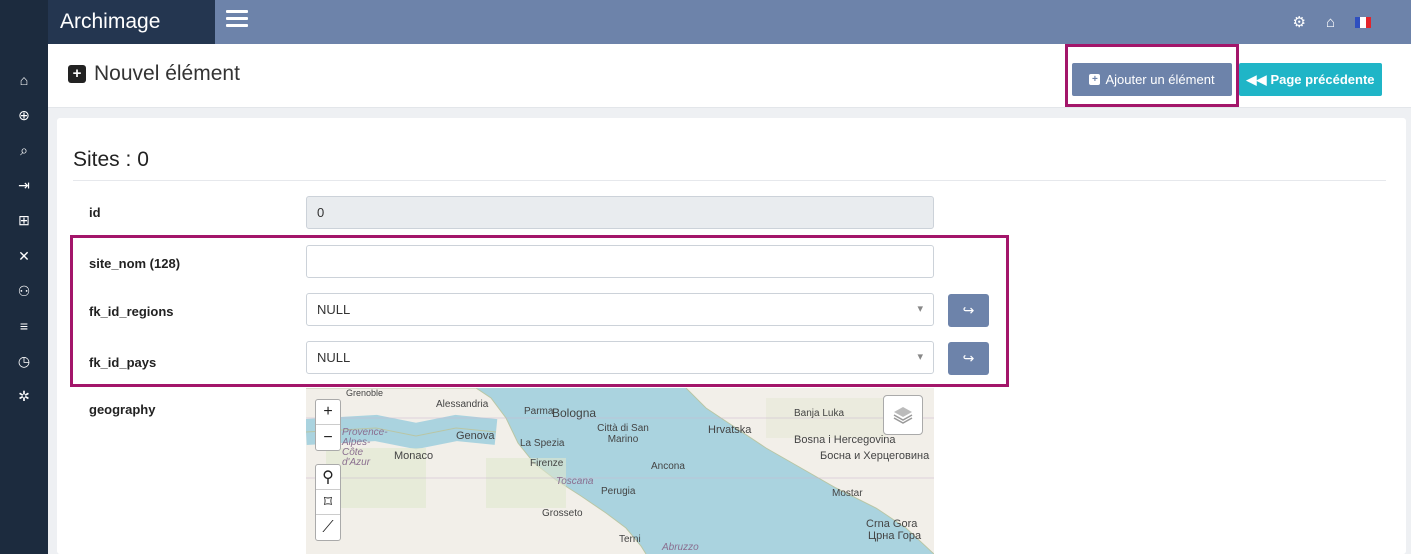 This screenshot has height=554, width=1411. Describe the element at coordinates (562, 513) in the screenshot. I see `map-label: Grosseto` at that location.